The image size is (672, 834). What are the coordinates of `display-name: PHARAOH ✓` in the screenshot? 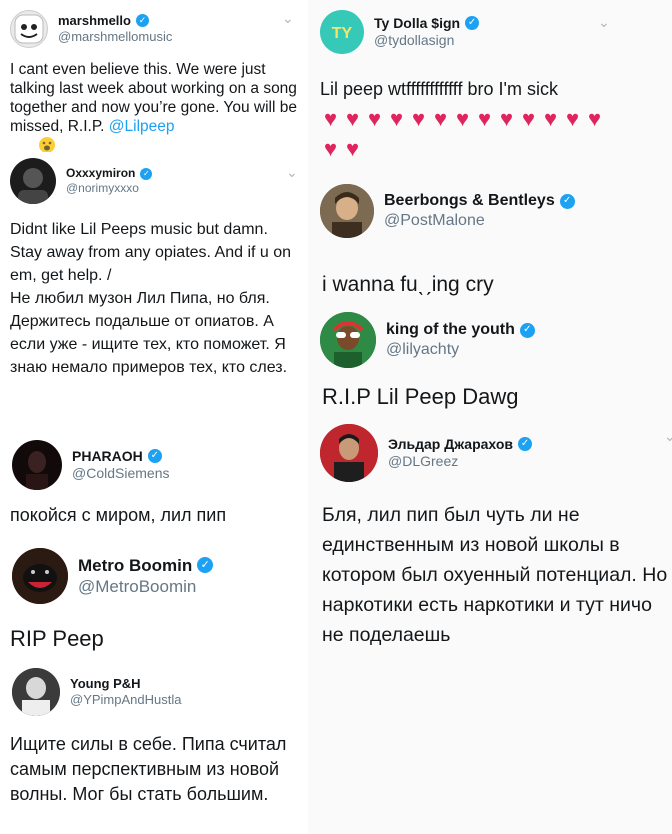 It's located at (120, 457).